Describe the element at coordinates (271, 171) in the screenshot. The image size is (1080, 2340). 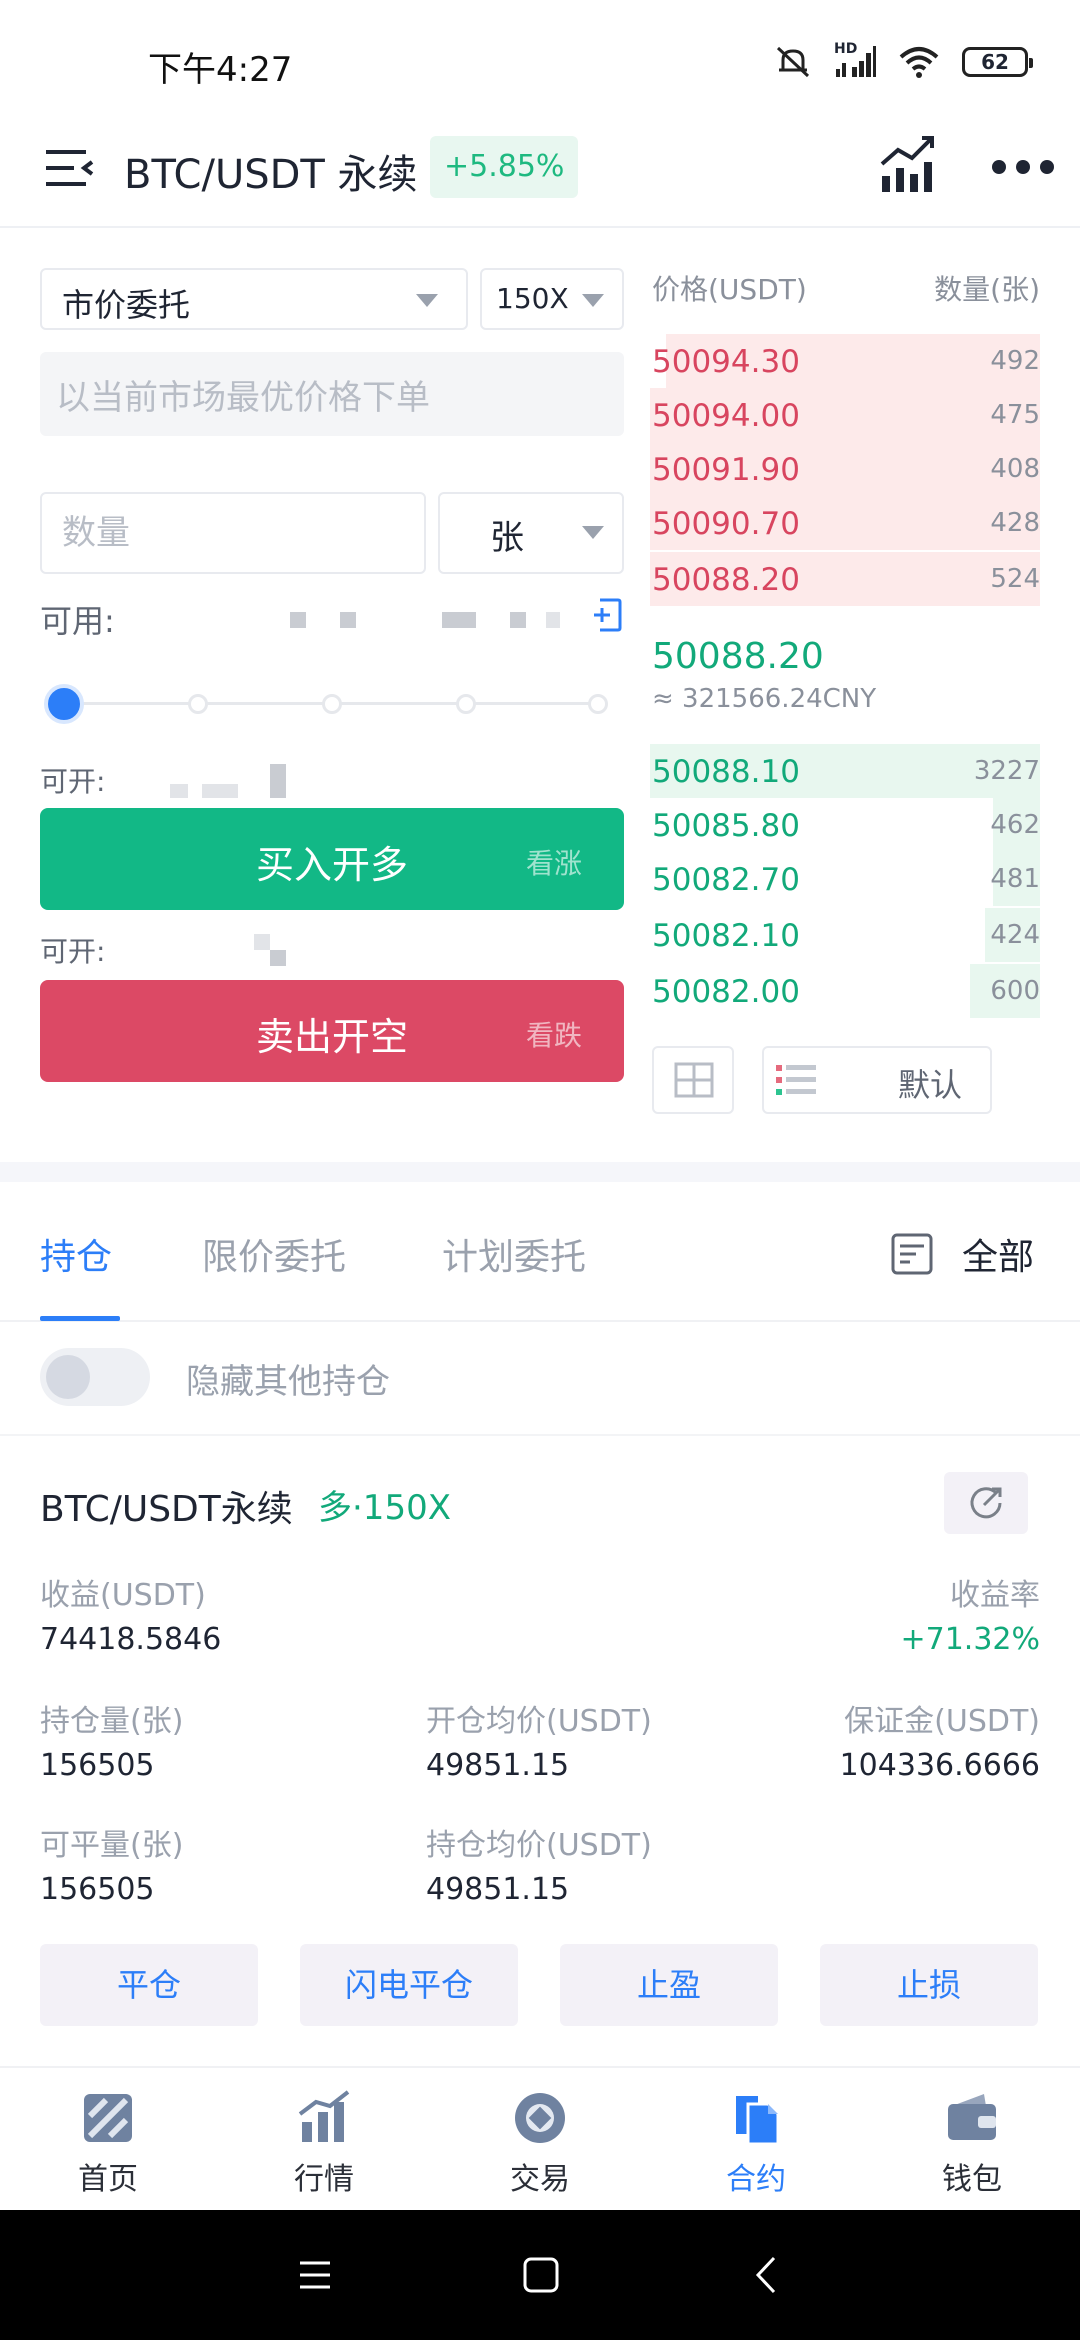
I see `pair-title: BTC/USDT 永续` at that location.